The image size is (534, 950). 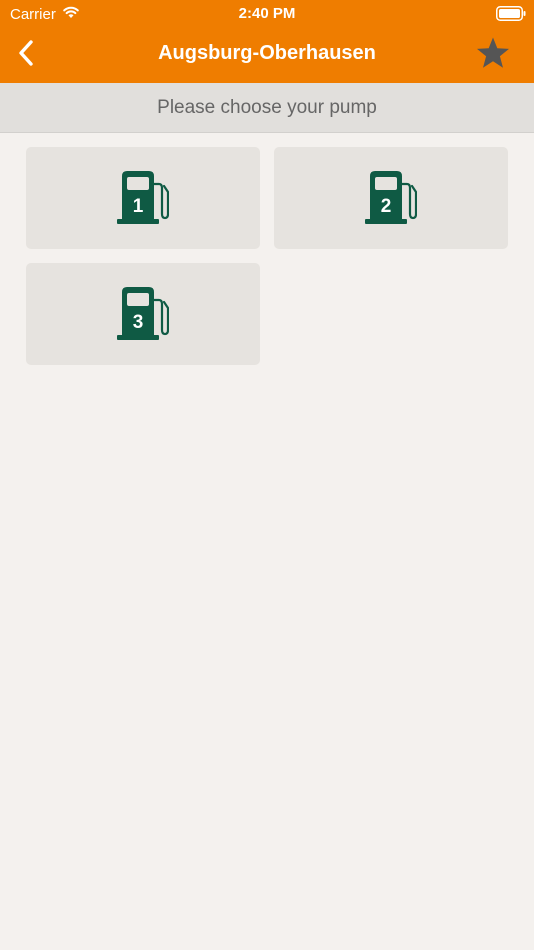 I want to click on status-time: 2:40 PM, so click(x=267, y=13).